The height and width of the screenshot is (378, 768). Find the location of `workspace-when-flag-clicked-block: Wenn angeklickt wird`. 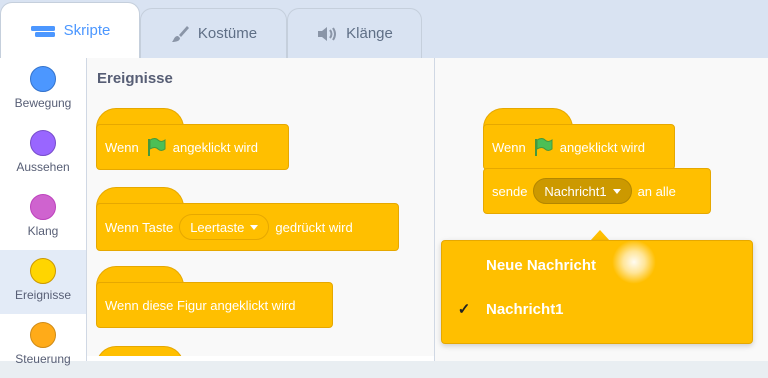

workspace-when-flag-clicked-block: Wenn angeklickt wird is located at coordinates (579, 147).